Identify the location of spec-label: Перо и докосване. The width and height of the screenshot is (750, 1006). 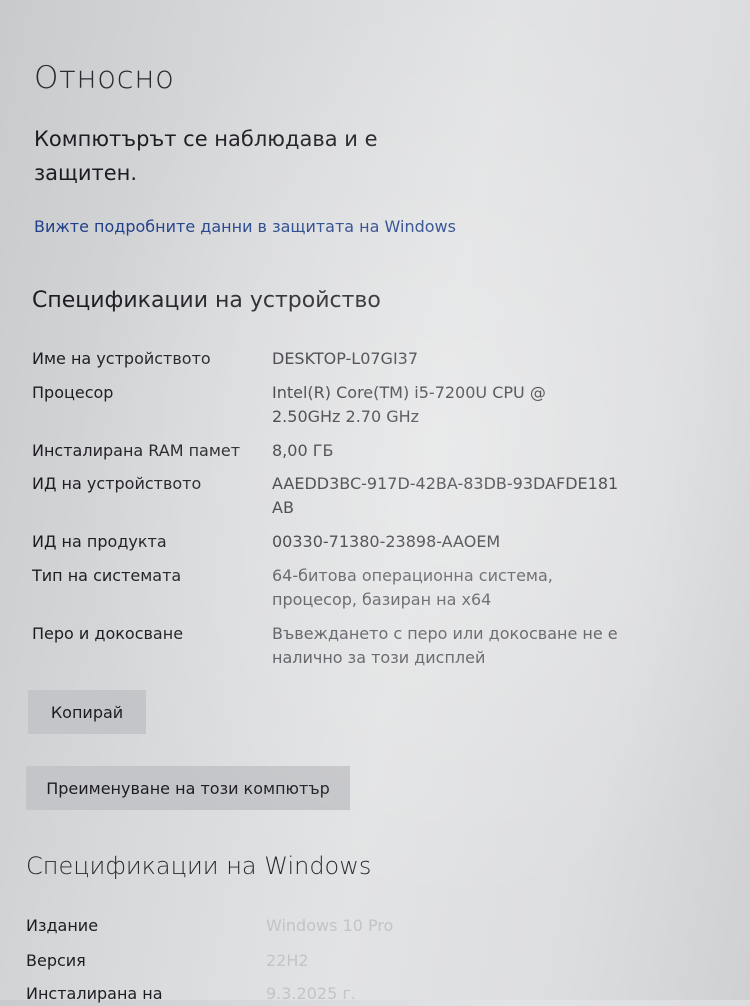
(108, 633).